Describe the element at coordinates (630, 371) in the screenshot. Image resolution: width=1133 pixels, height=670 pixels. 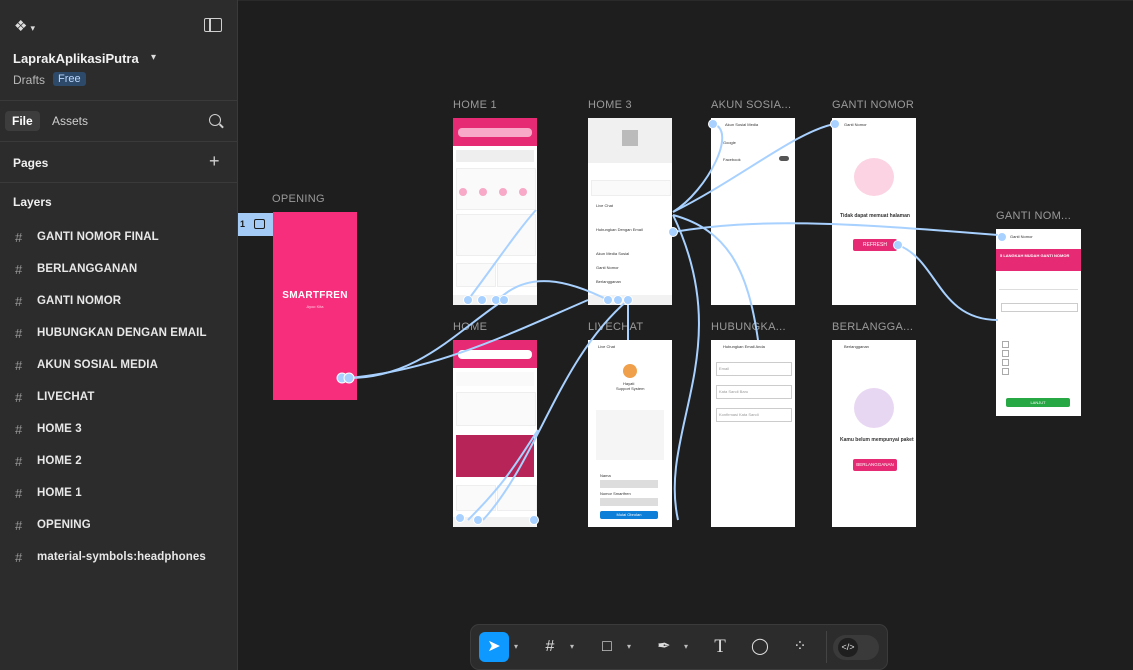
I see `agent-avatar` at that location.